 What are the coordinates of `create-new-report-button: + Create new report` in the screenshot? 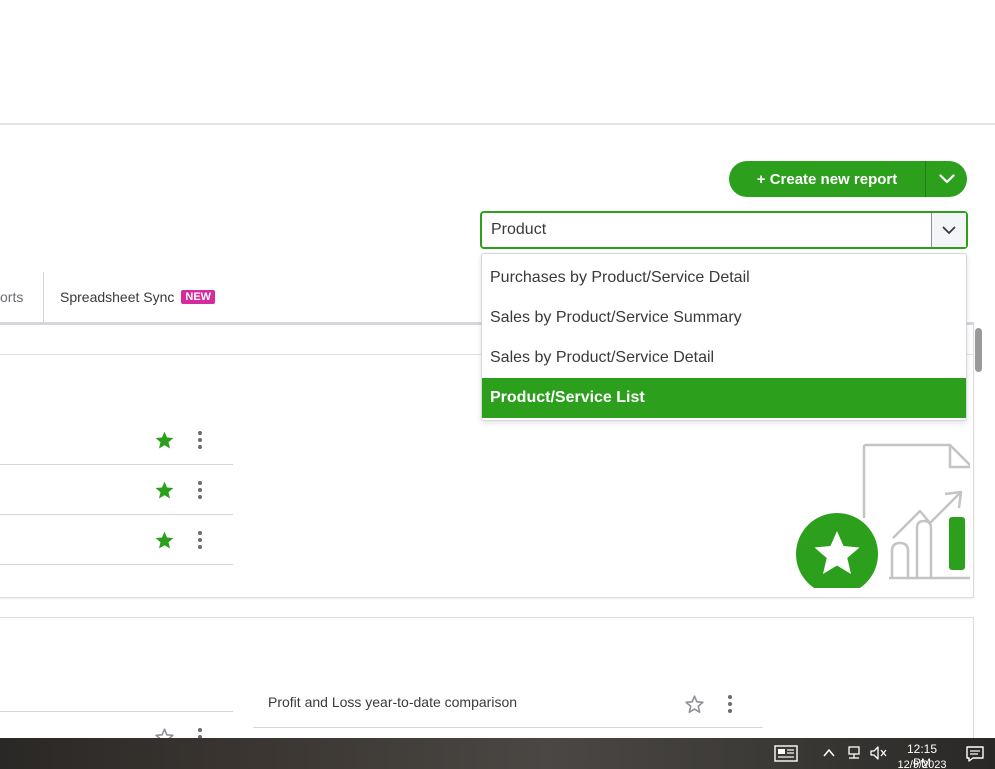 It's located at (848, 179).